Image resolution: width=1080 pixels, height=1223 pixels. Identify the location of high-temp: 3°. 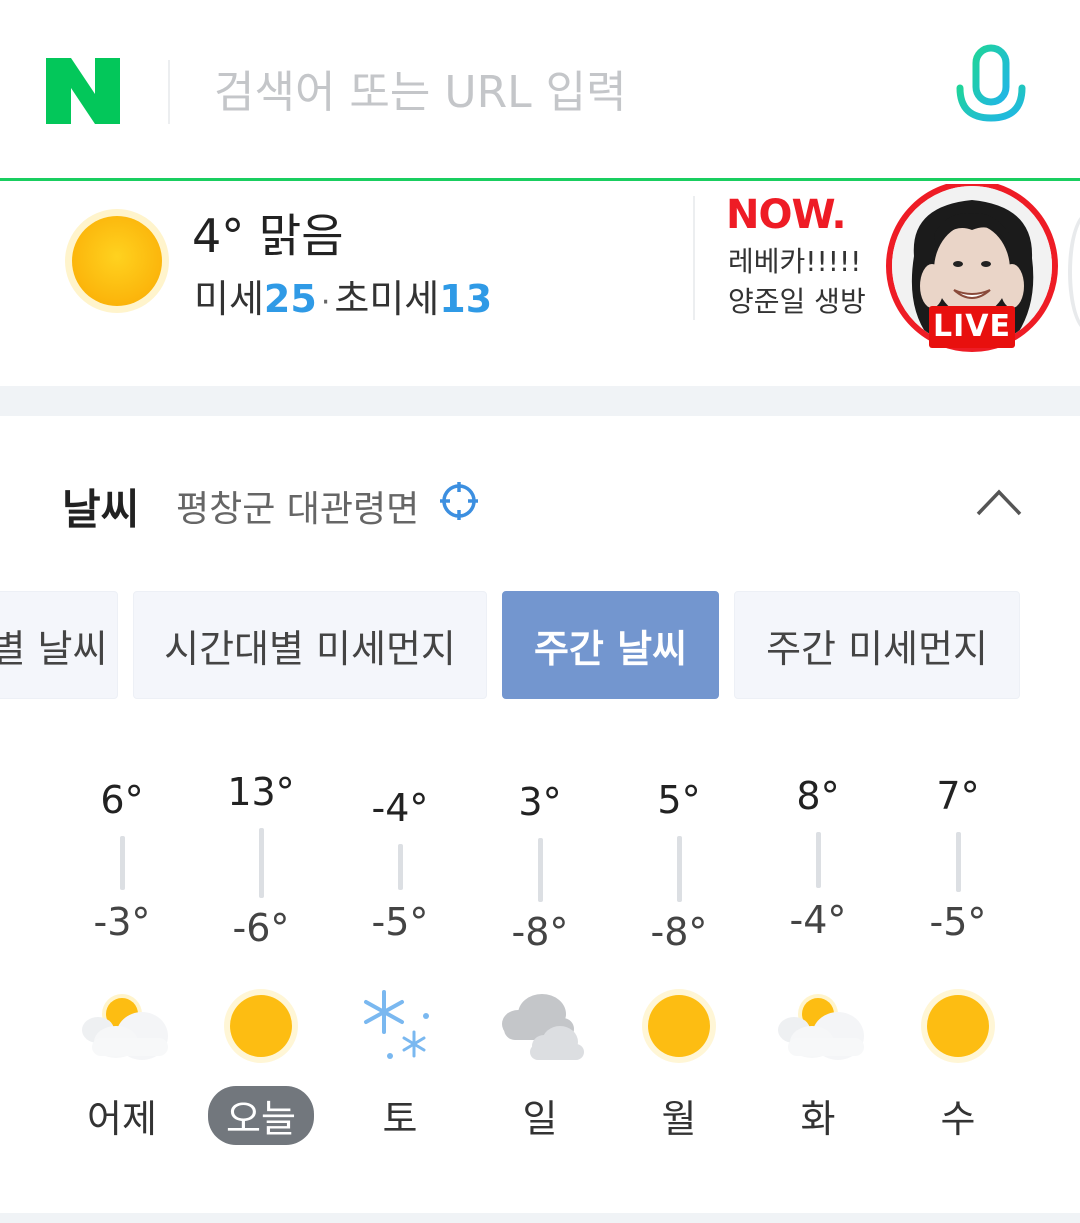
(540, 802).